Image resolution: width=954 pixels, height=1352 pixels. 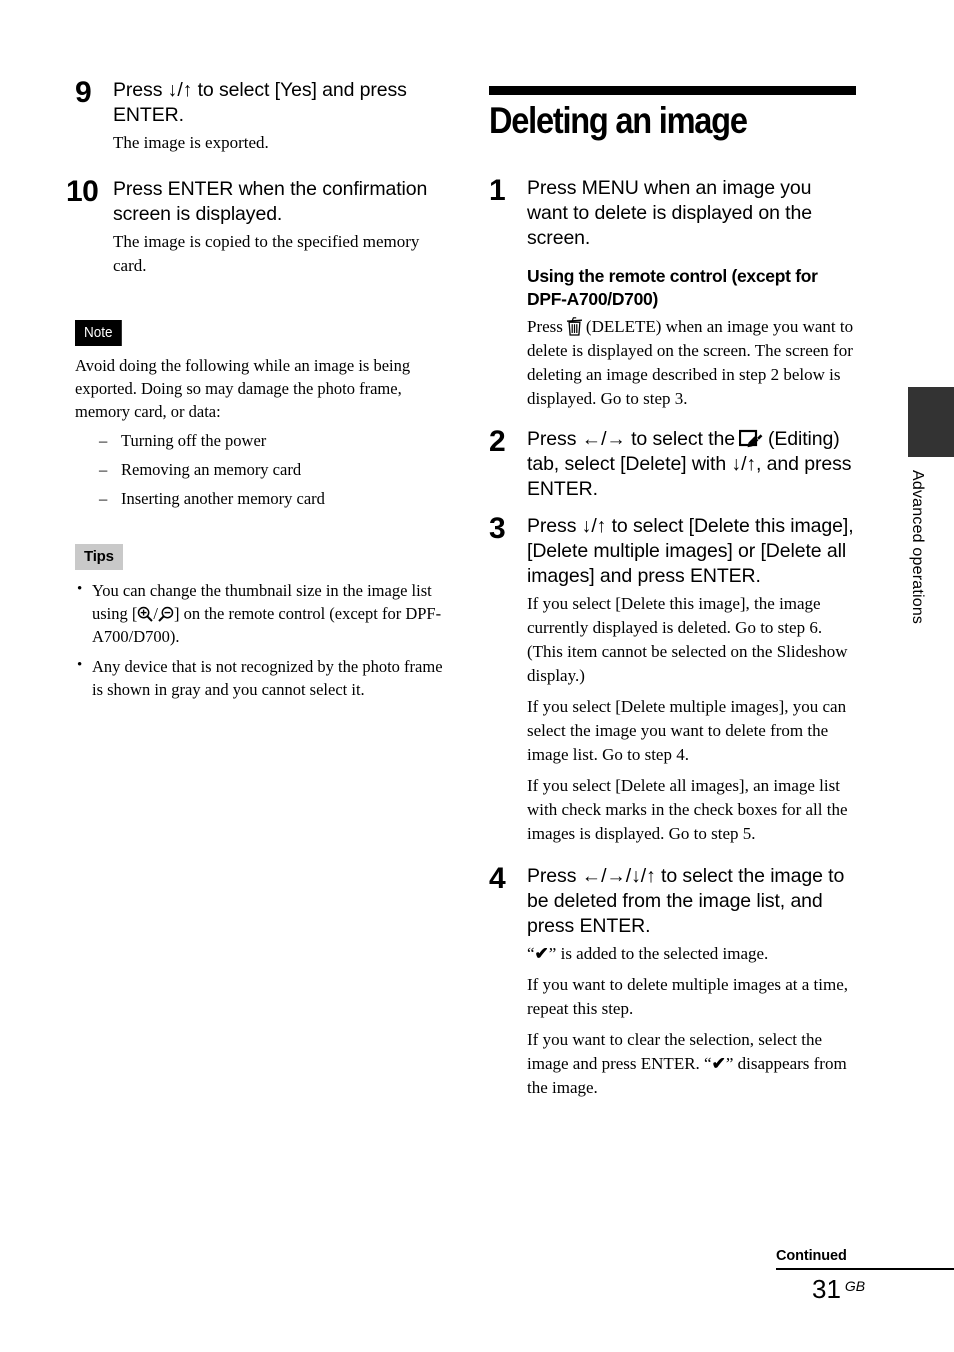 I want to click on editing-tab-icon, so click(x=751, y=439).